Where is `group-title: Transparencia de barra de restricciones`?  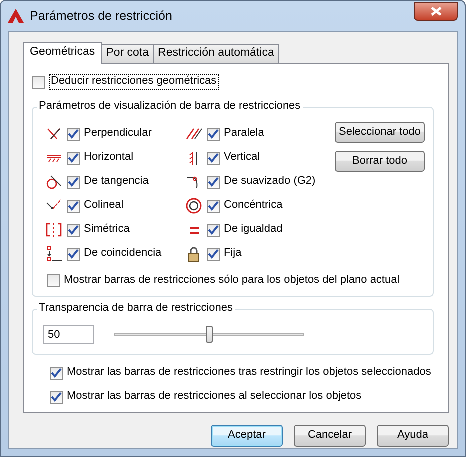
group-title: Transparencia de barra de restricciones is located at coordinates (136, 309).